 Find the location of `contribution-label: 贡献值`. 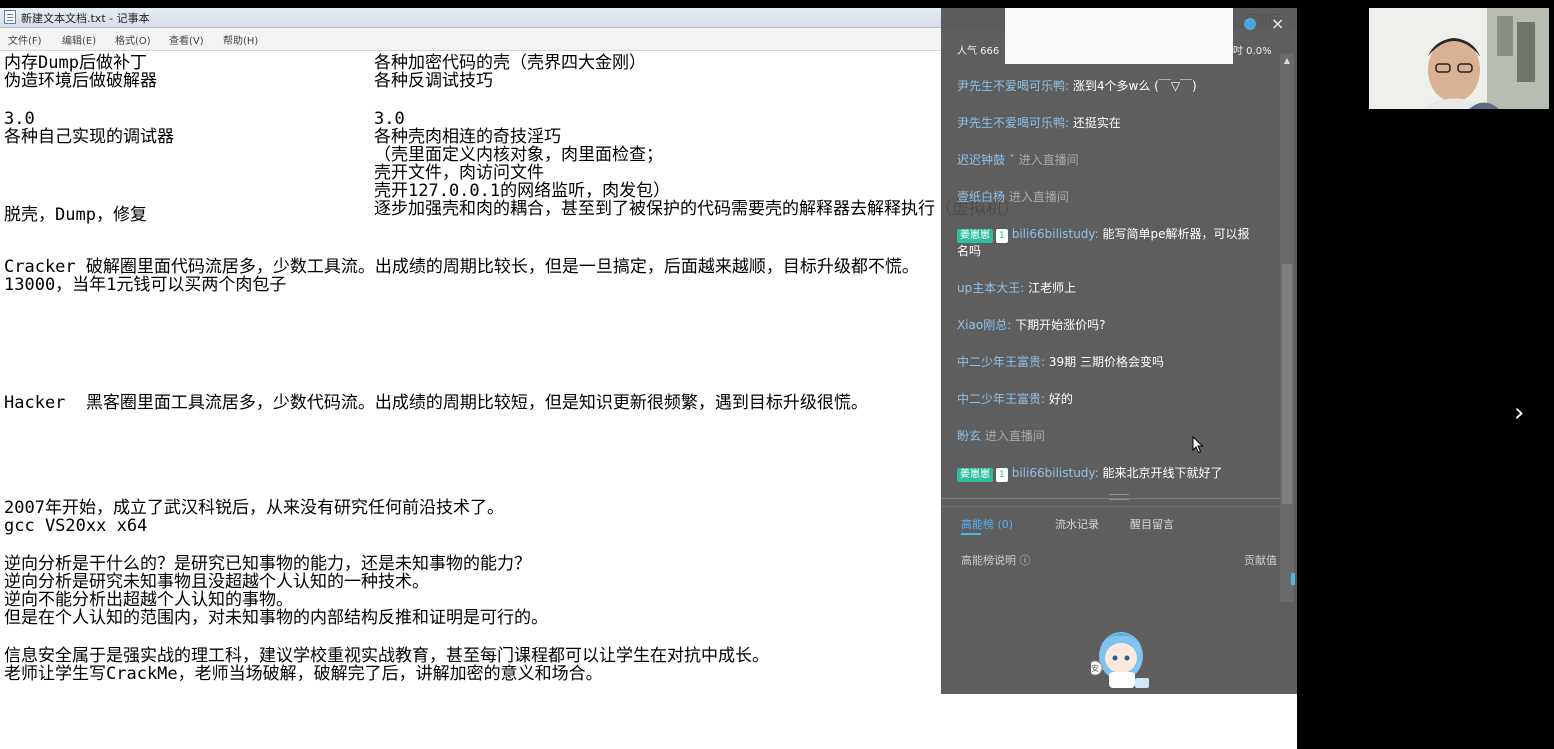

contribution-label: 贡献值 is located at coordinates (1260, 560).